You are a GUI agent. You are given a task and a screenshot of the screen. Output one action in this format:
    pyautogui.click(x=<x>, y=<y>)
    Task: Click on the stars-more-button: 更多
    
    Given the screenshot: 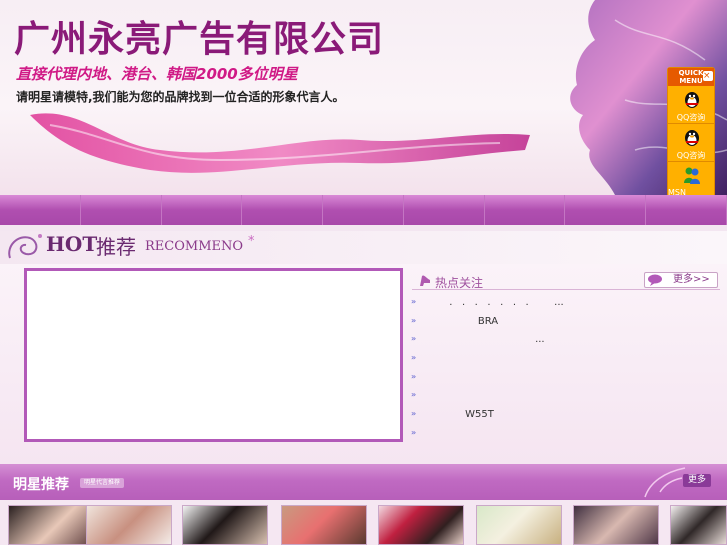 What is the action you would take?
    pyautogui.click(x=697, y=480)
    